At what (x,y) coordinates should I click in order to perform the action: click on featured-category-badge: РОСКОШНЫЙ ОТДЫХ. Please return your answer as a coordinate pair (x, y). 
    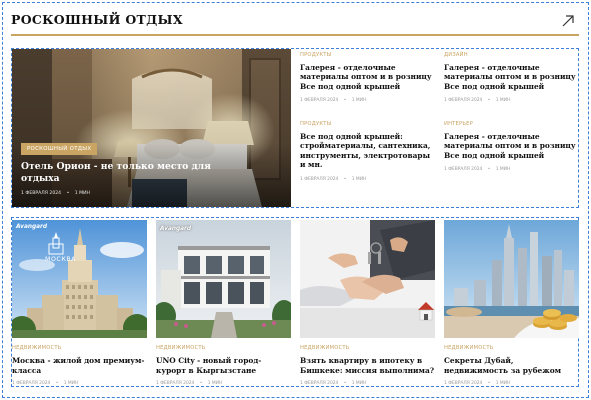
    Looking at the image, I should click on (59, 149).